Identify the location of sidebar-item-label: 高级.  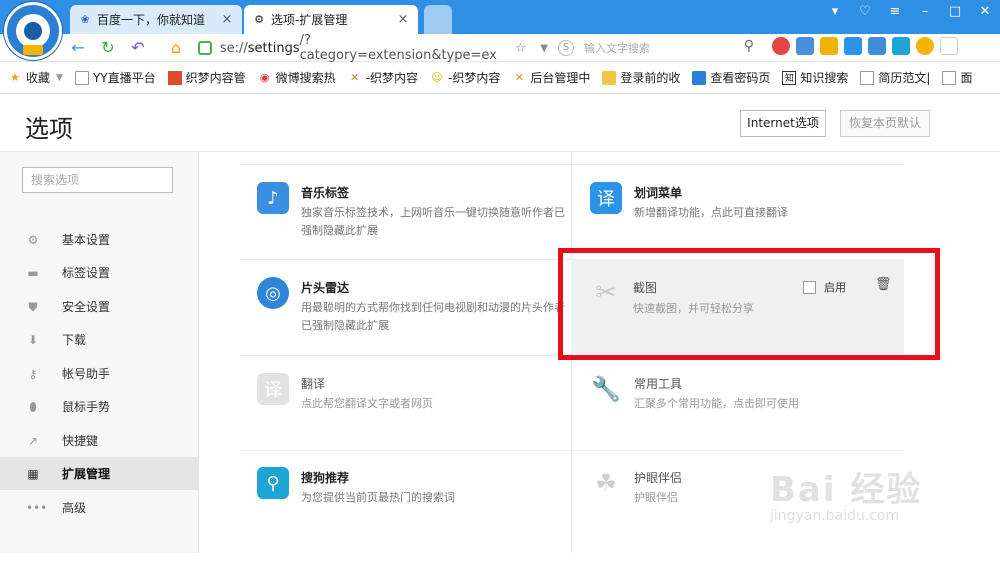
(74, 508).